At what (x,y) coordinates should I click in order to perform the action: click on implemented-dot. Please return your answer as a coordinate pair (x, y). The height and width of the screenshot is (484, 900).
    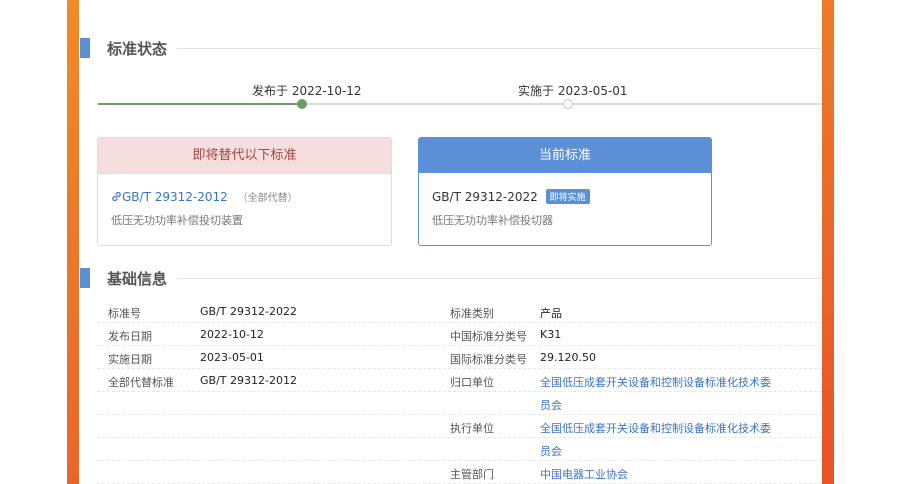
    Looking at the image, I should click on (568, 104).